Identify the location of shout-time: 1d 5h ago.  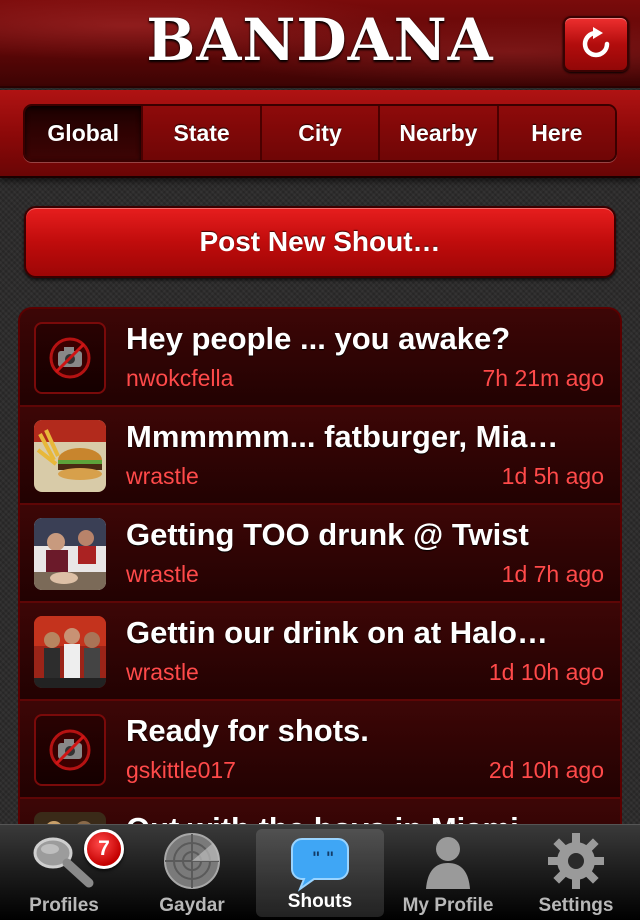
(552, 476).